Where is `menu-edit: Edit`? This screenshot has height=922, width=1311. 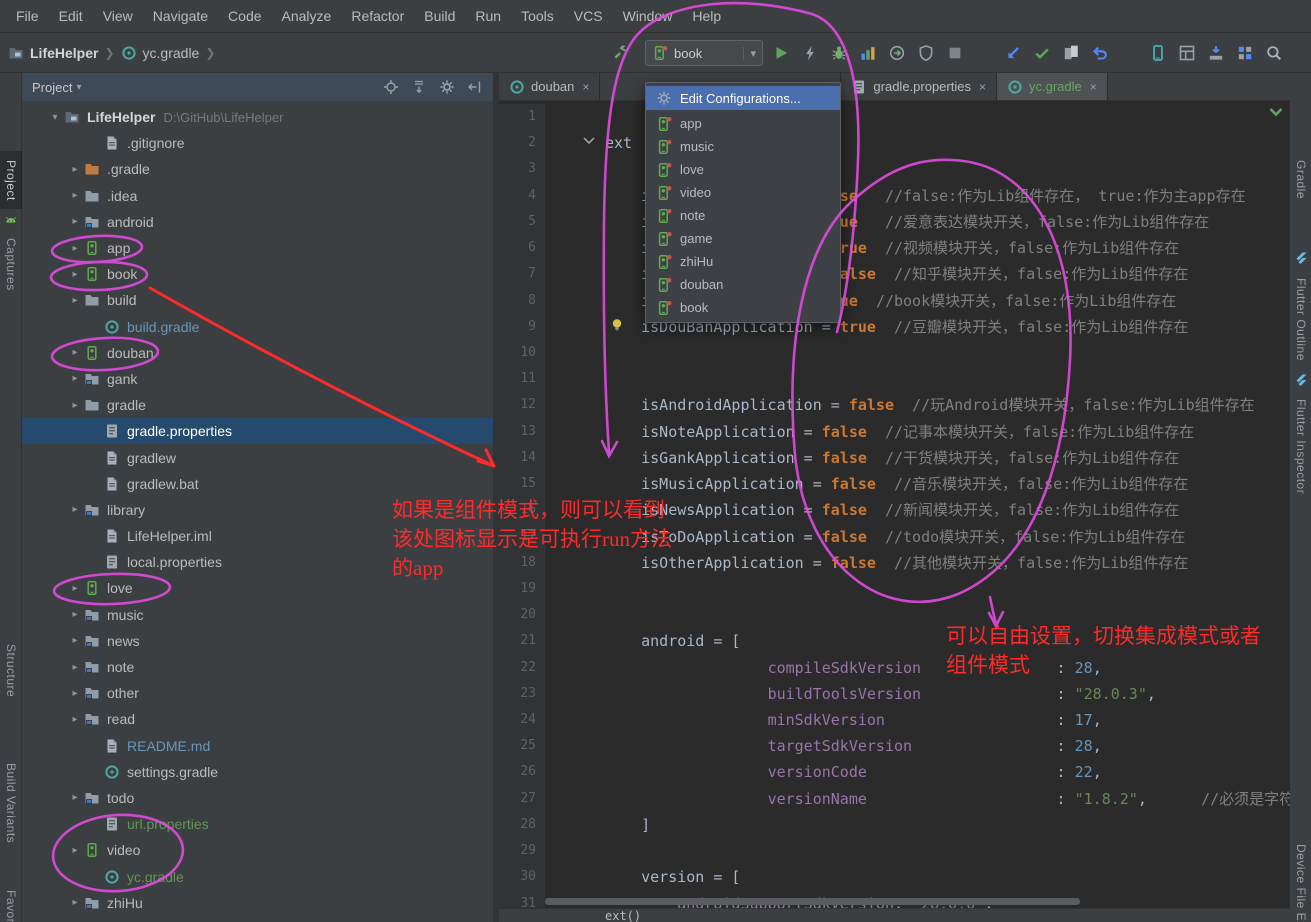 menu-edit: Edit is located at coordinates (71, 16).